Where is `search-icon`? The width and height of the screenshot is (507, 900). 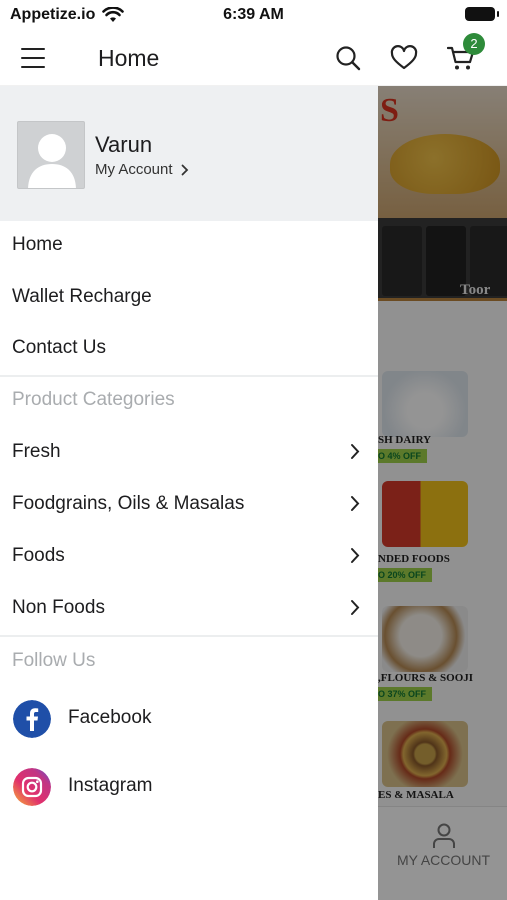 search-icon is located at coordinates (348, 58).